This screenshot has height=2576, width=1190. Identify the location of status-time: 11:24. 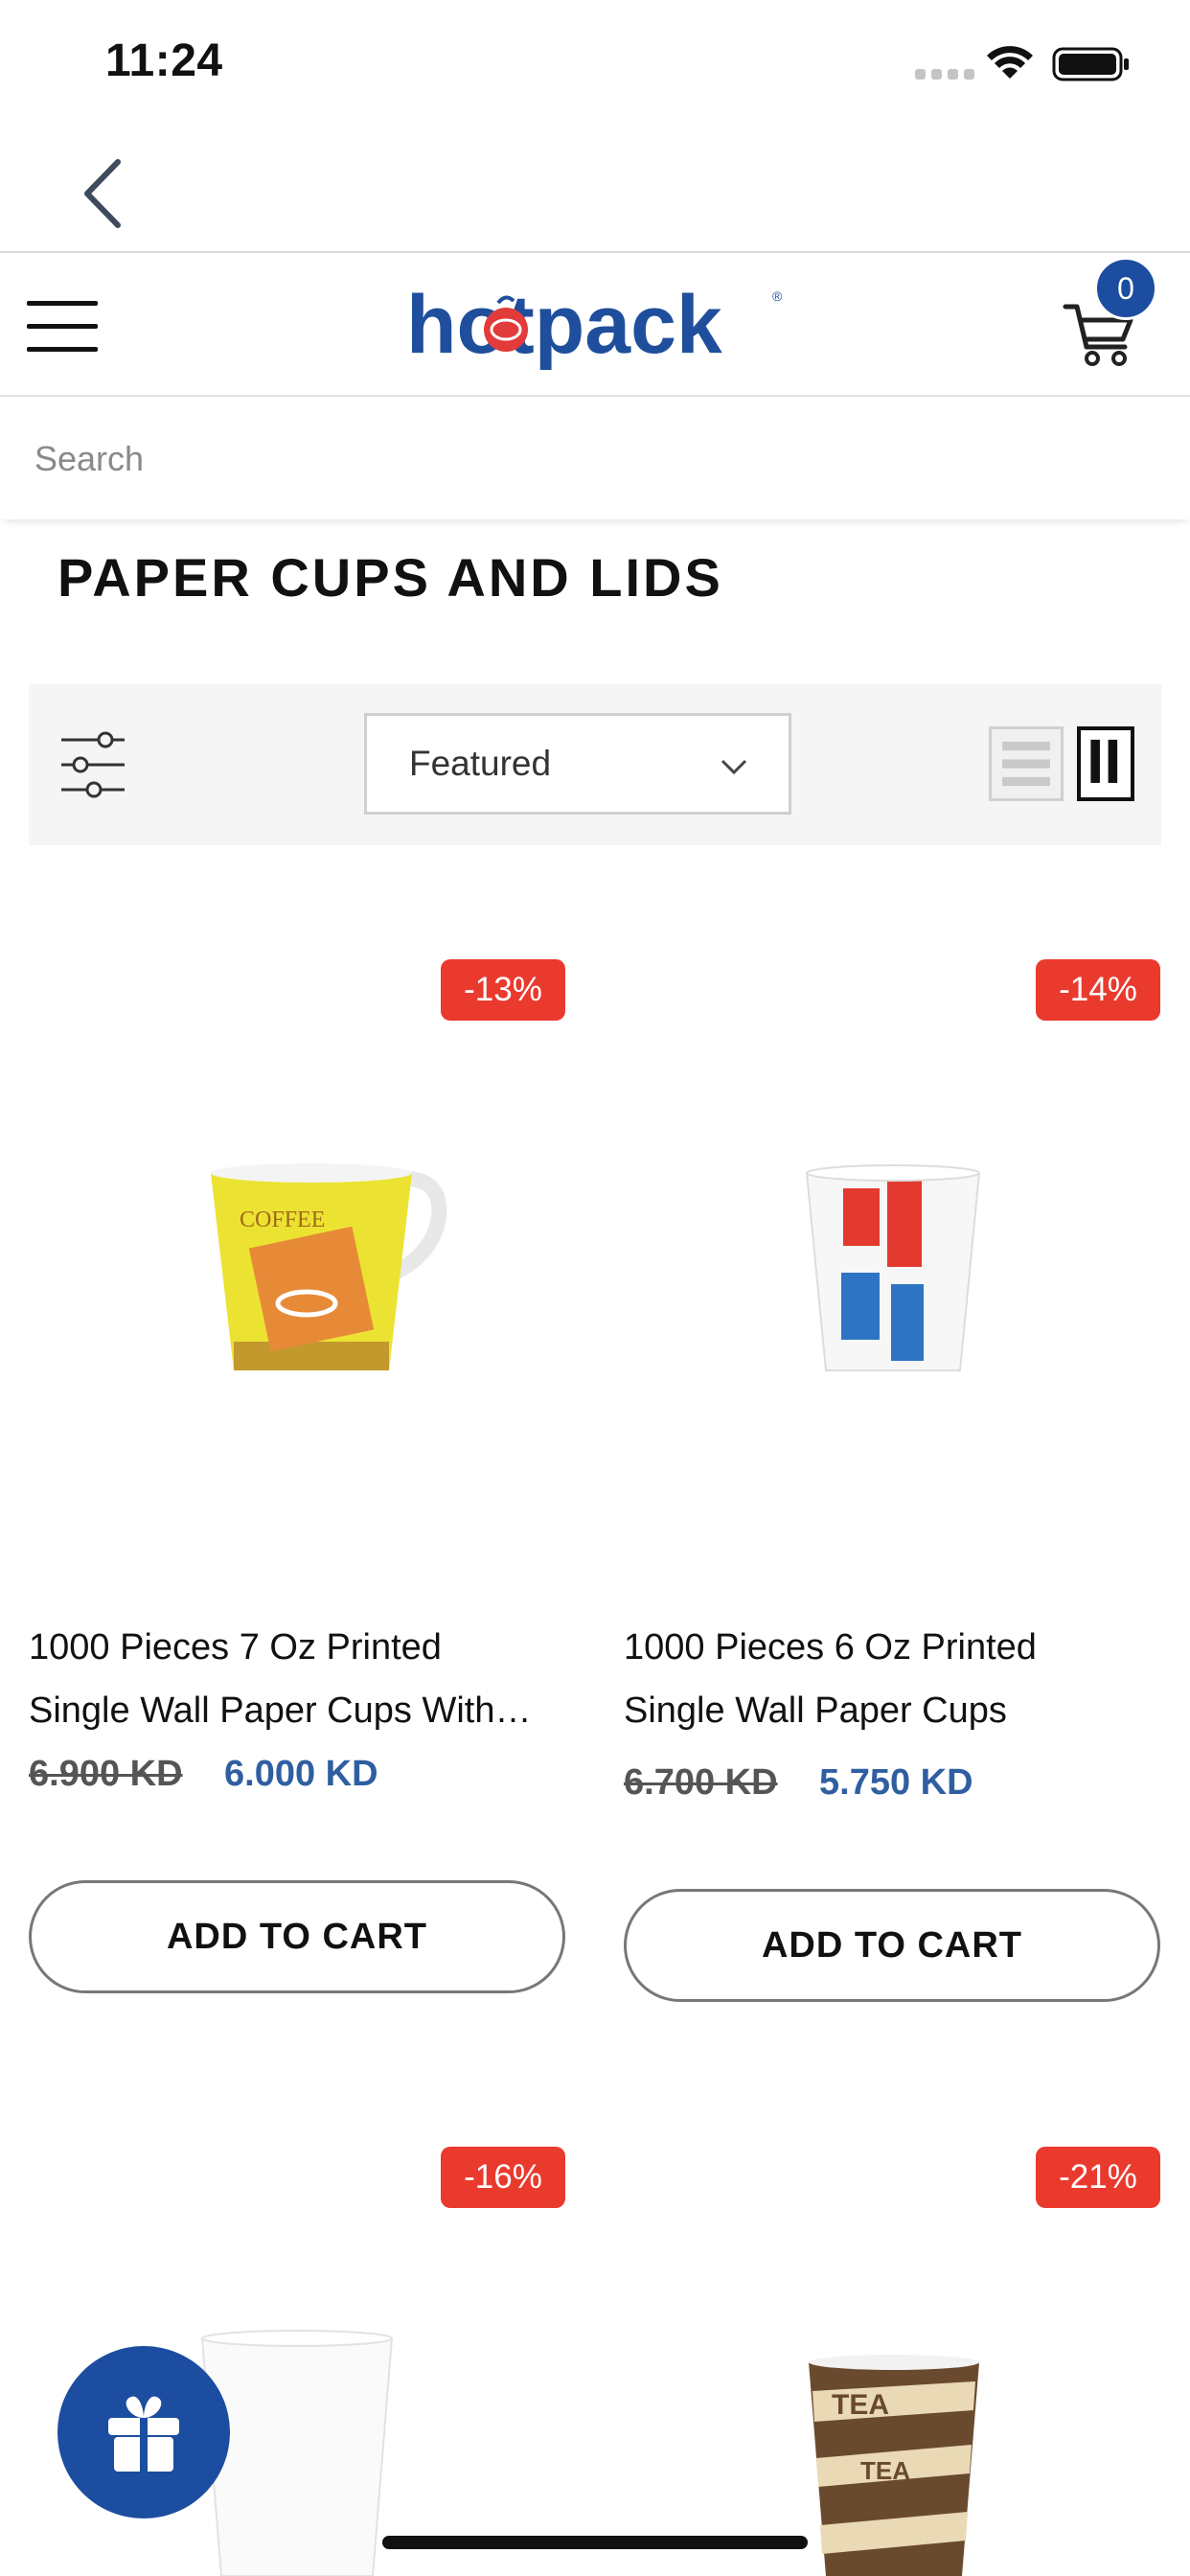
(164, 60).